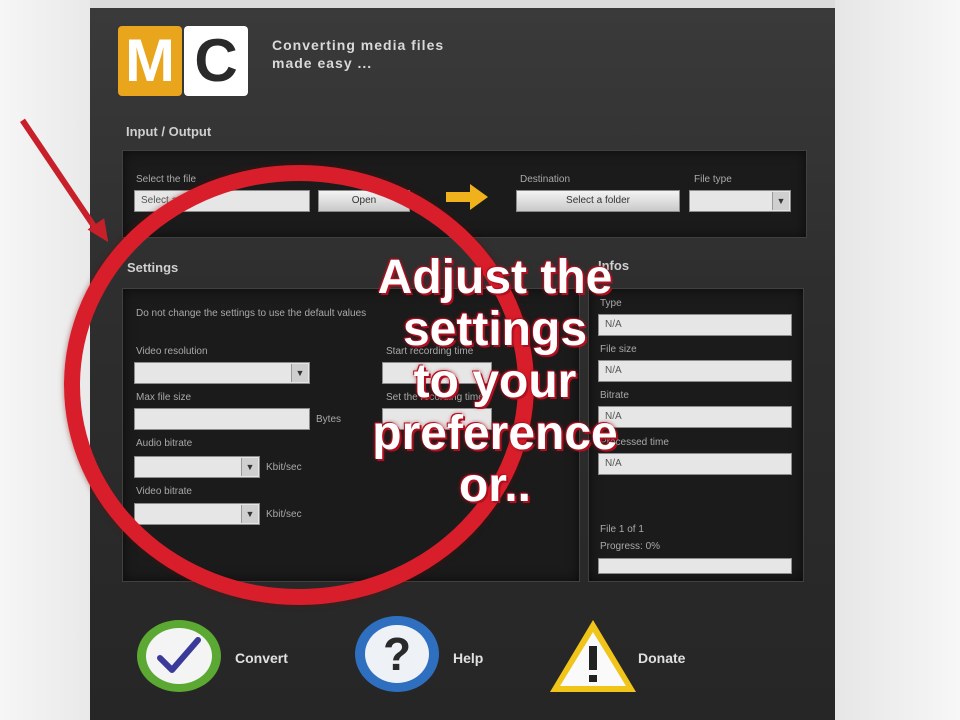 Image resolution: width=960 pixels, height=720 pixels. Describe the element at coordinates (169, 131) in the screenshot. I see `input-output-heading: Input / Output` at that location.